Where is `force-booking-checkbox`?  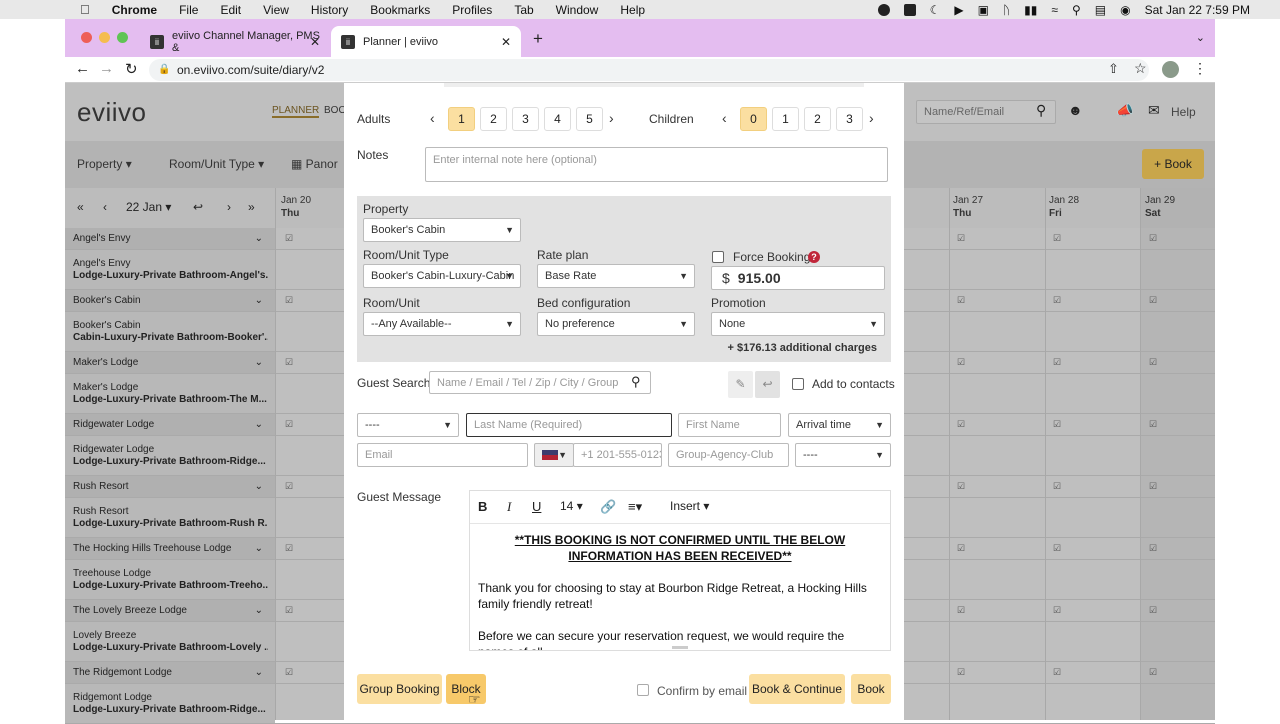 force-booking-checkbox is located at coordinates (718, 257).